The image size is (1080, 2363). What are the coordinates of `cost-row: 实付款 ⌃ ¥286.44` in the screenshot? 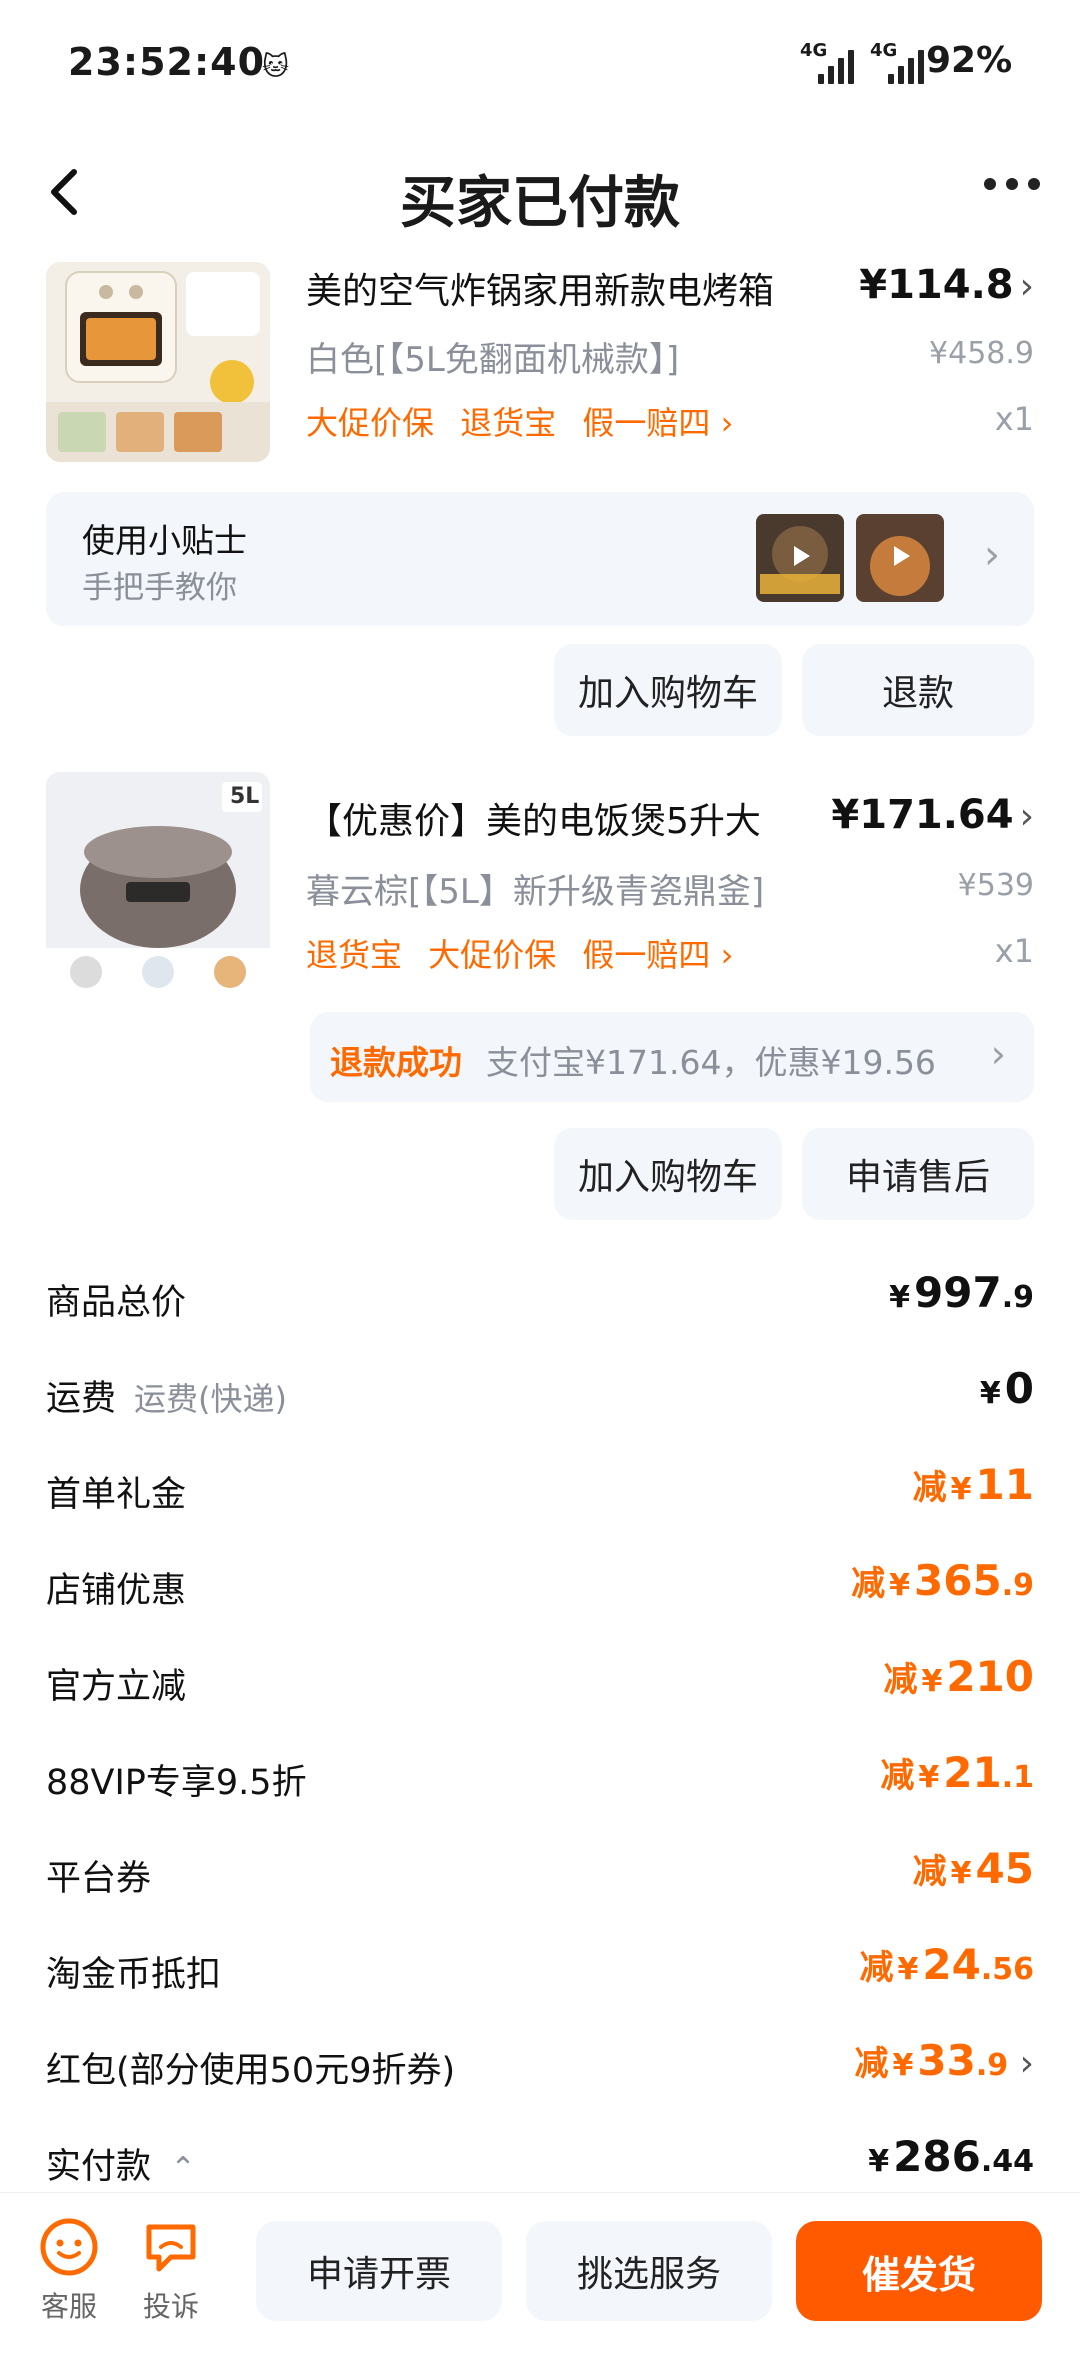 It's located at (540, 2162).